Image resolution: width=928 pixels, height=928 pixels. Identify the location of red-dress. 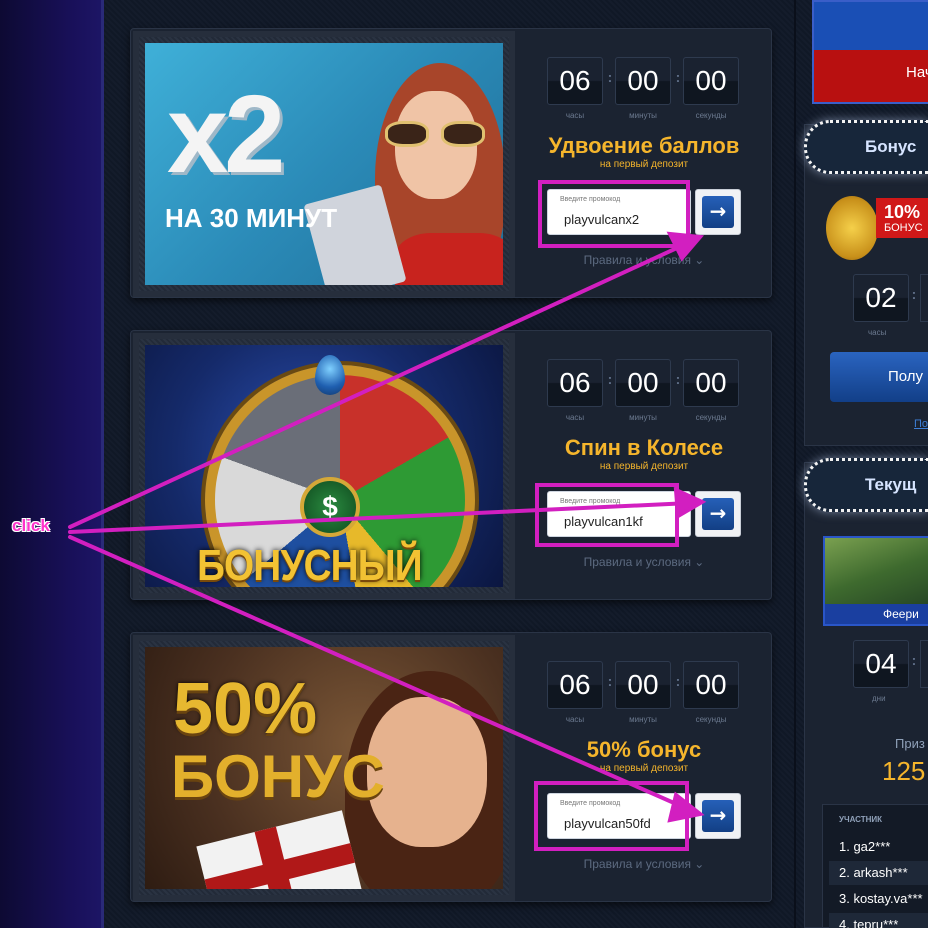
(449, 259).